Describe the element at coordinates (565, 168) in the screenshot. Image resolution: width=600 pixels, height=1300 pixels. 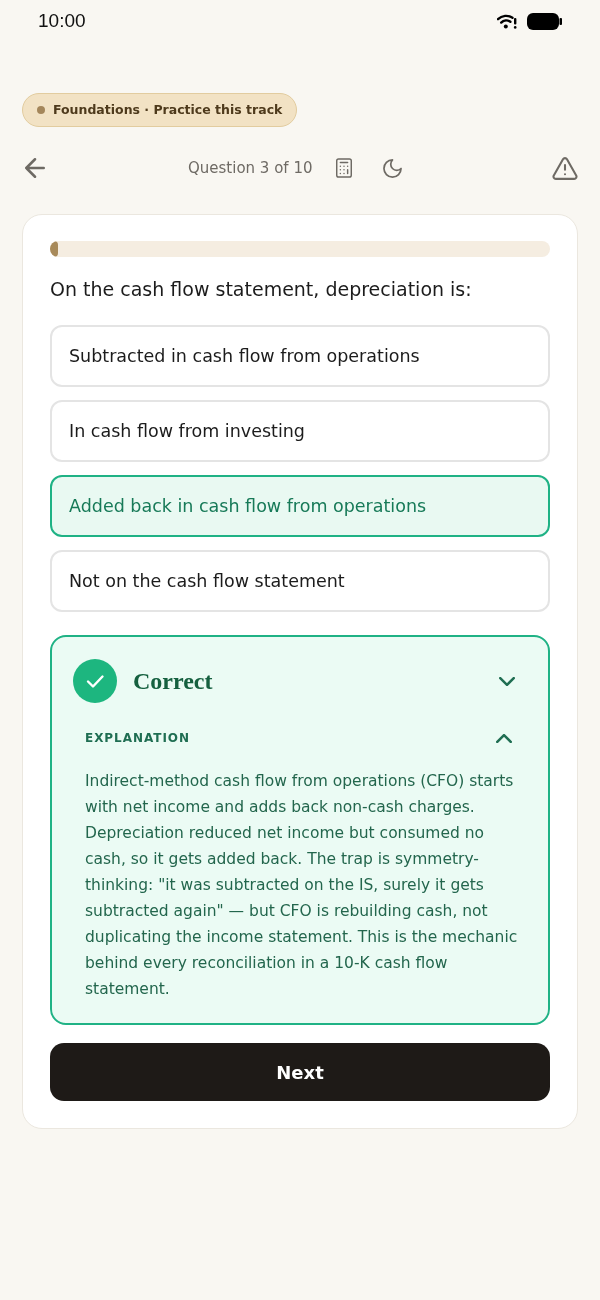
I see `warning-icon` at that location.